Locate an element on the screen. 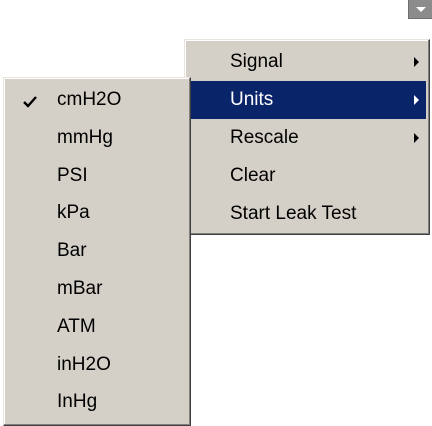  unit-item-inhg: InHg is located at coordinates (97, 402).